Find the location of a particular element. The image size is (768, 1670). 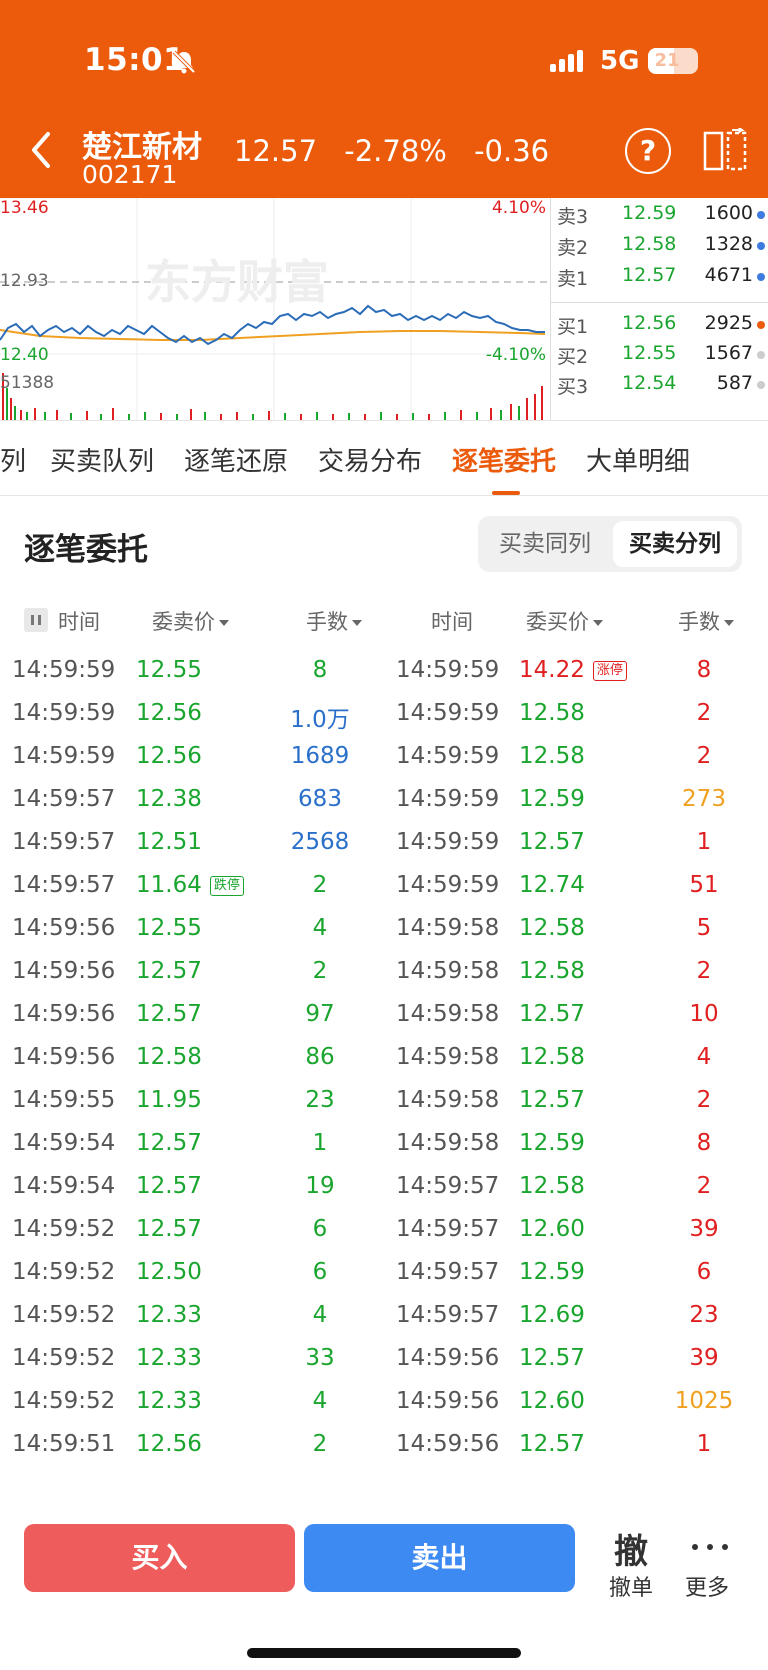

table-row: 14:59:56 12.57 97 14:59:58 12.57 10 is located at coordinates (384, 1015).